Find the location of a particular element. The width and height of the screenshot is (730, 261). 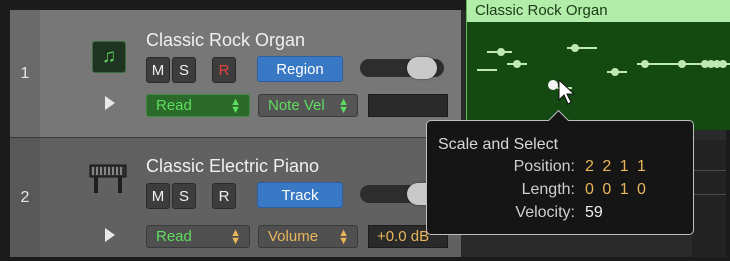

note-velocity-lines is located at coordinates (598, 76).